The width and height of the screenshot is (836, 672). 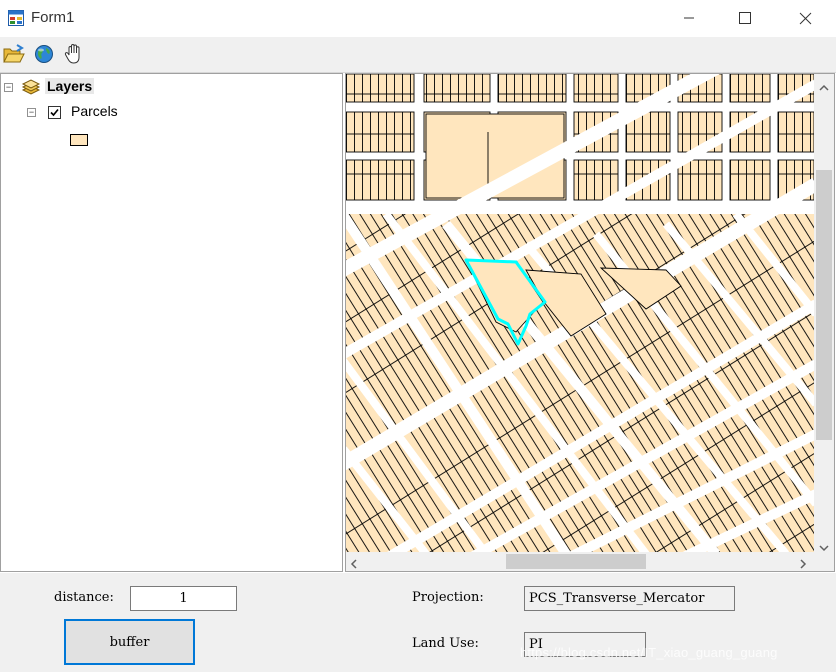 What do you see at coordinates (31, 112) in the screenshot?
I see `parcels-collapse-toggle: −` at bounding box center [31, 112].